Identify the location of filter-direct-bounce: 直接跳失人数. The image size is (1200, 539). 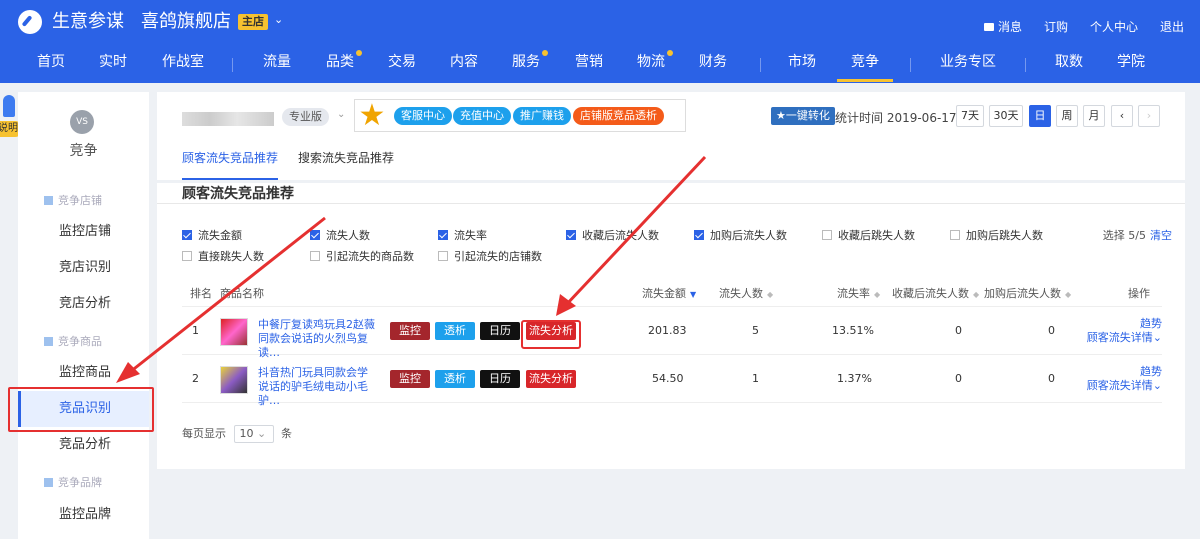
(223, 256).